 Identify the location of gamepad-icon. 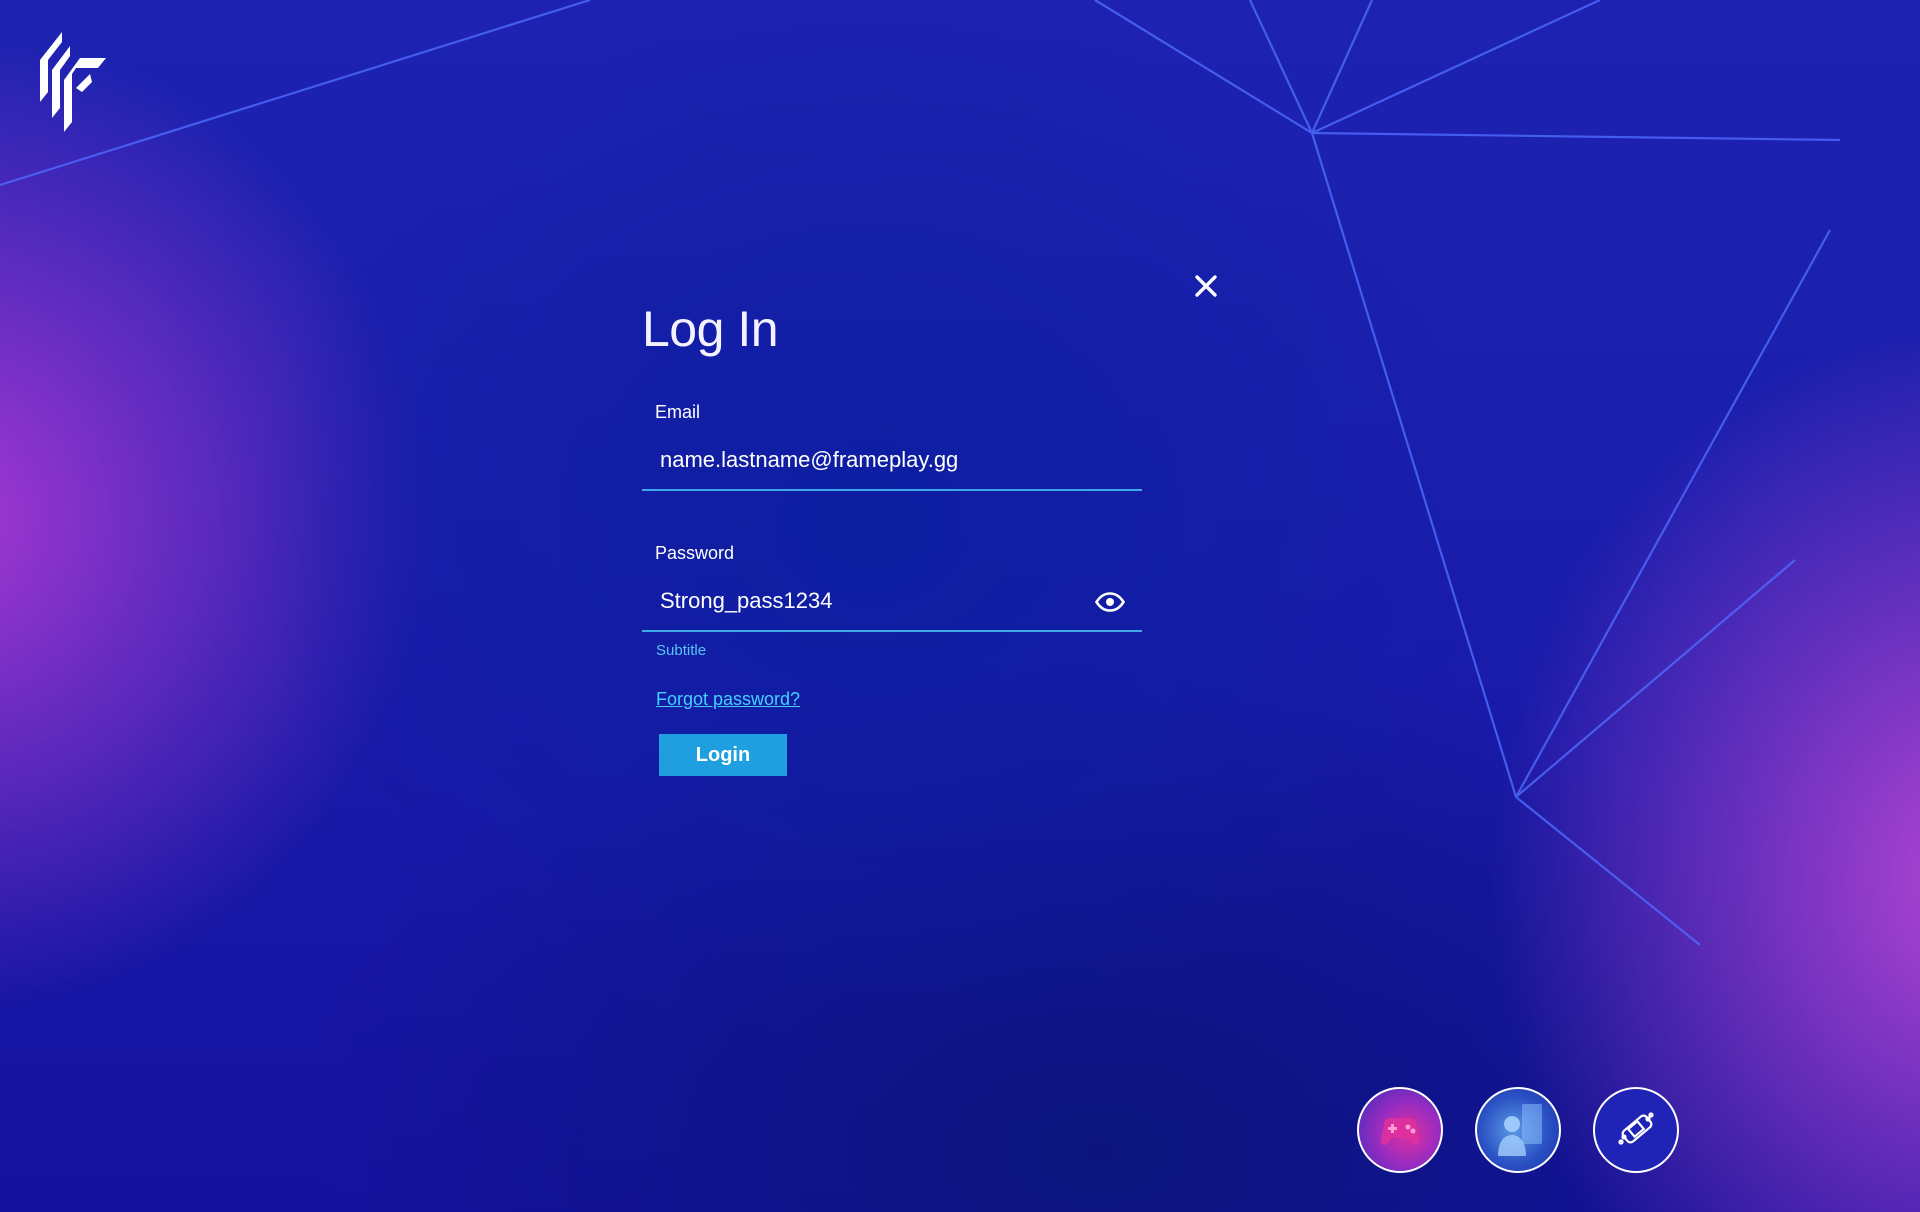
(1400, 1131).